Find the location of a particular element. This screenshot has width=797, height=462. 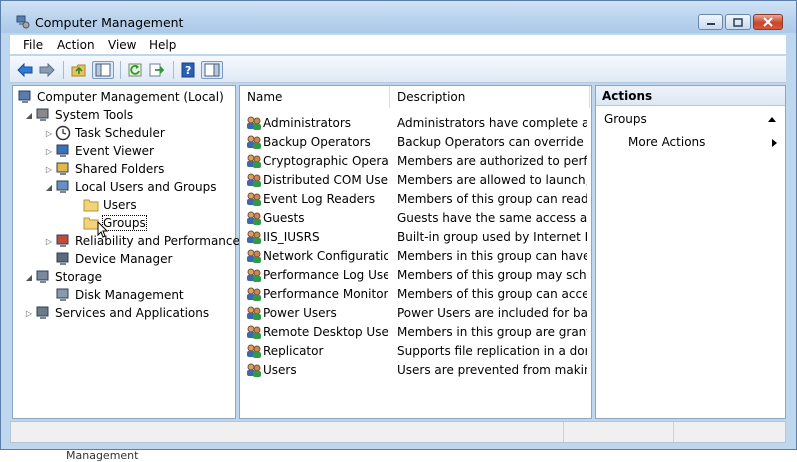

show-hide-tree-icon is located at coordinates (103, 70).